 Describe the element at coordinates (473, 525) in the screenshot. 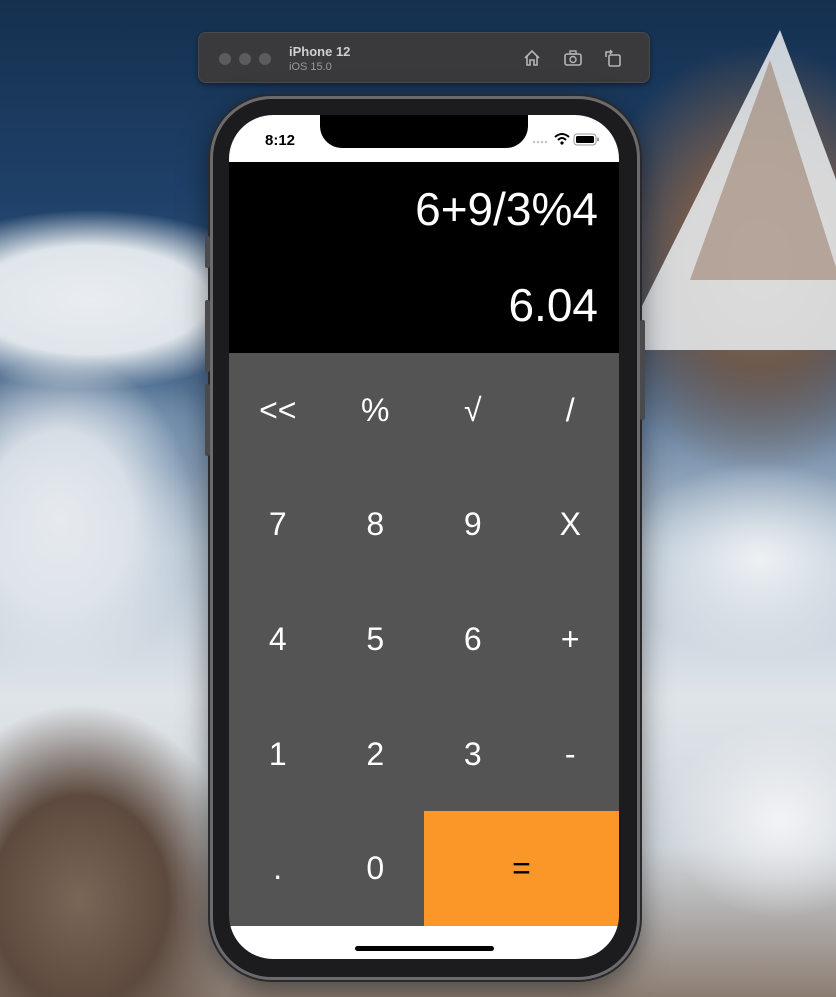

I see `digit-9-button: 9` at that location.